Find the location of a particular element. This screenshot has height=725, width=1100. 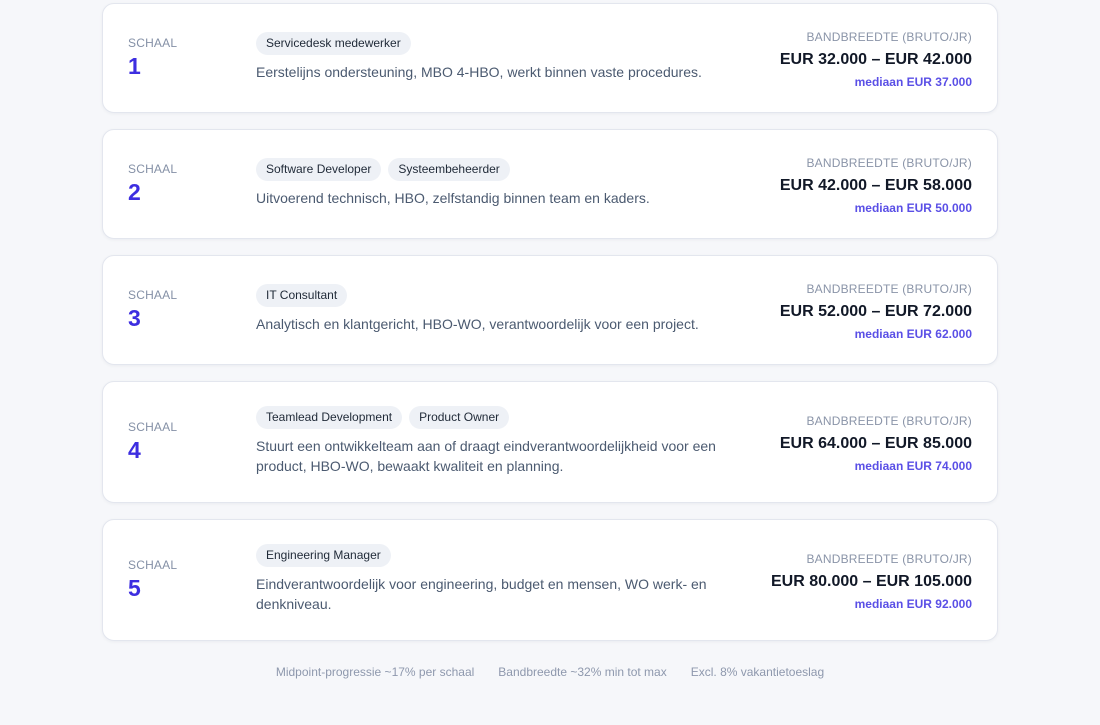

role-tag: Product Owner is located at coordinates (459, 417).